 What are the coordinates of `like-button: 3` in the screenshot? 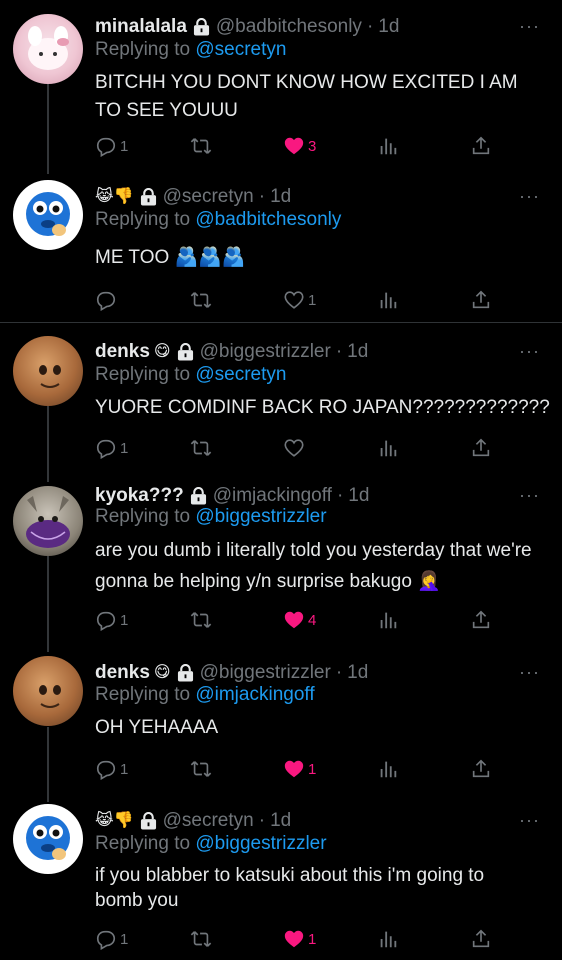 It's located at (299, 146).